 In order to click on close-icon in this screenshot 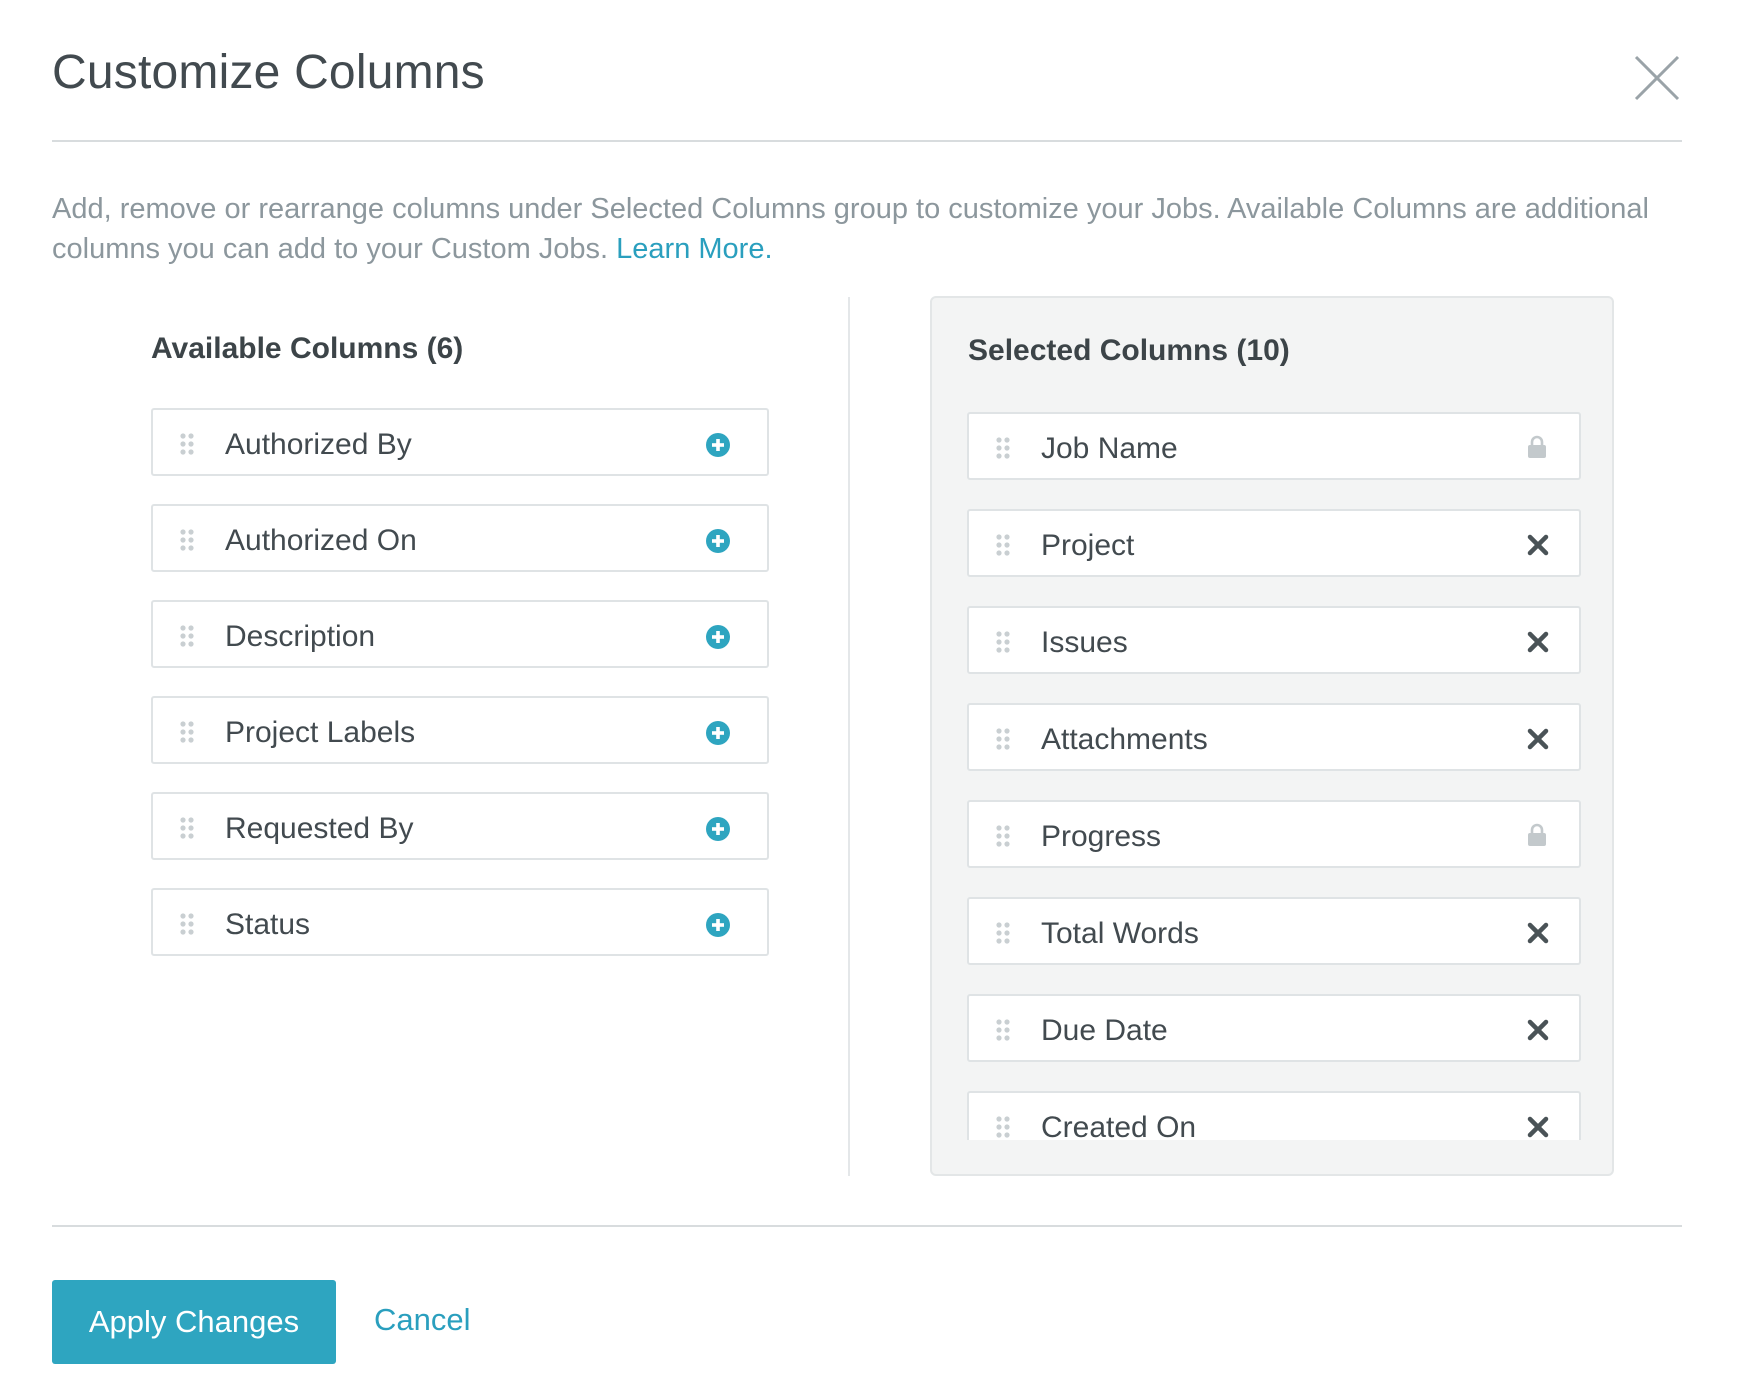, I will do `click(1657, 78)`.